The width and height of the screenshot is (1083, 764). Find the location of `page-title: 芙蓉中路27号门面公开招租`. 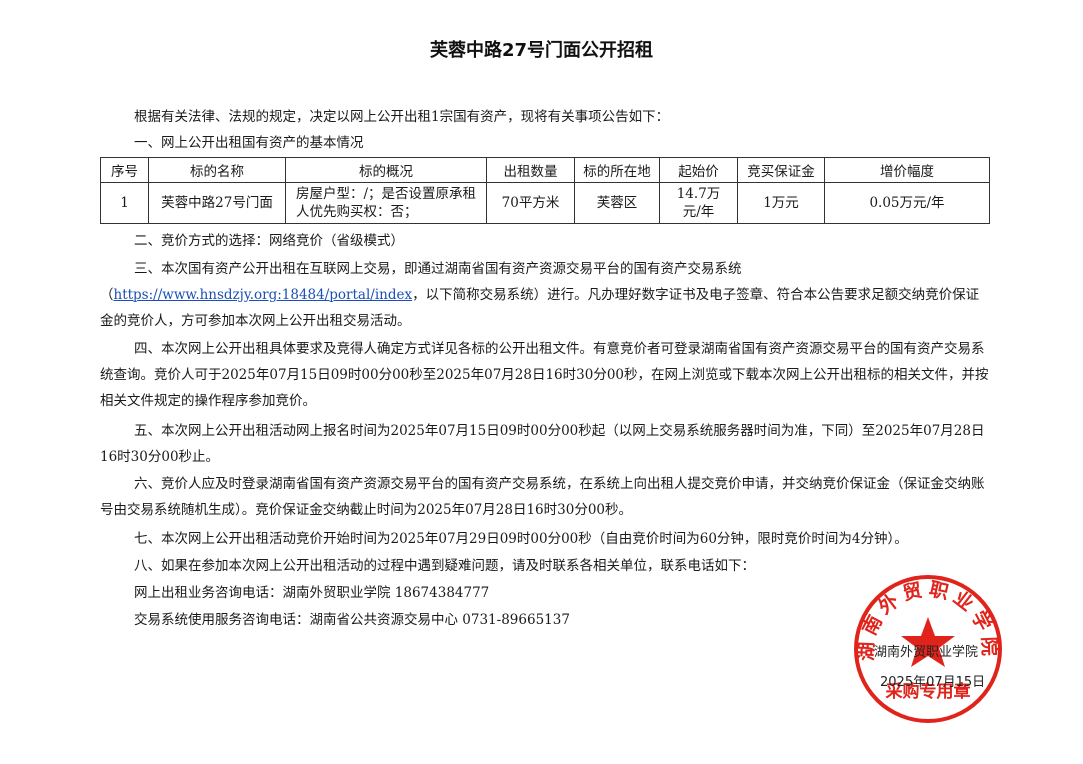

page-title: 芙蓉中路27号门面公开招租 is located at coordinates (541, 50).